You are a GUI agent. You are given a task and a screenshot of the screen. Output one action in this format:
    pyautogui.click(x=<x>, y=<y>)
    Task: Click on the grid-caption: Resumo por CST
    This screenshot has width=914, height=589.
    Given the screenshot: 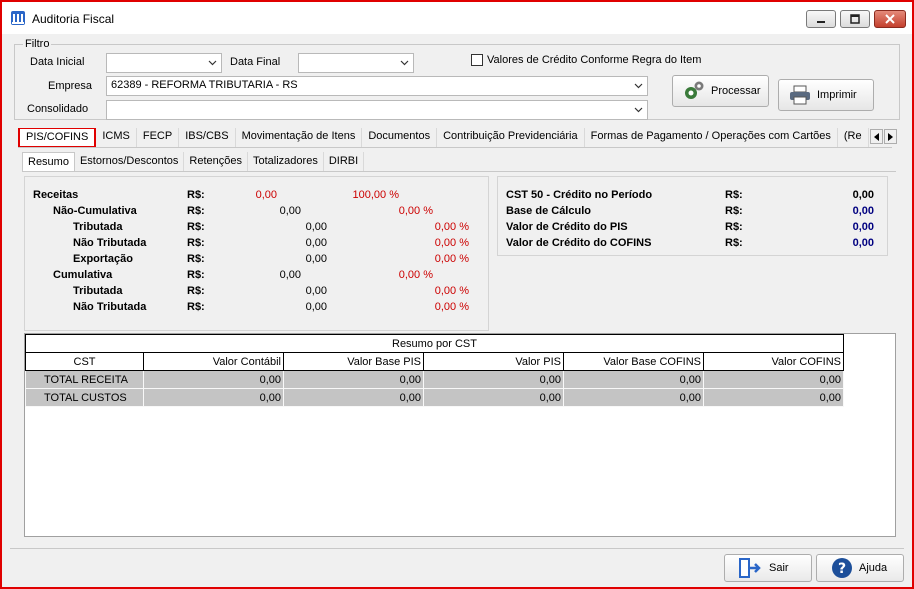 What is the action you would take?
    pyautogui.click(x=434, y=343)
    